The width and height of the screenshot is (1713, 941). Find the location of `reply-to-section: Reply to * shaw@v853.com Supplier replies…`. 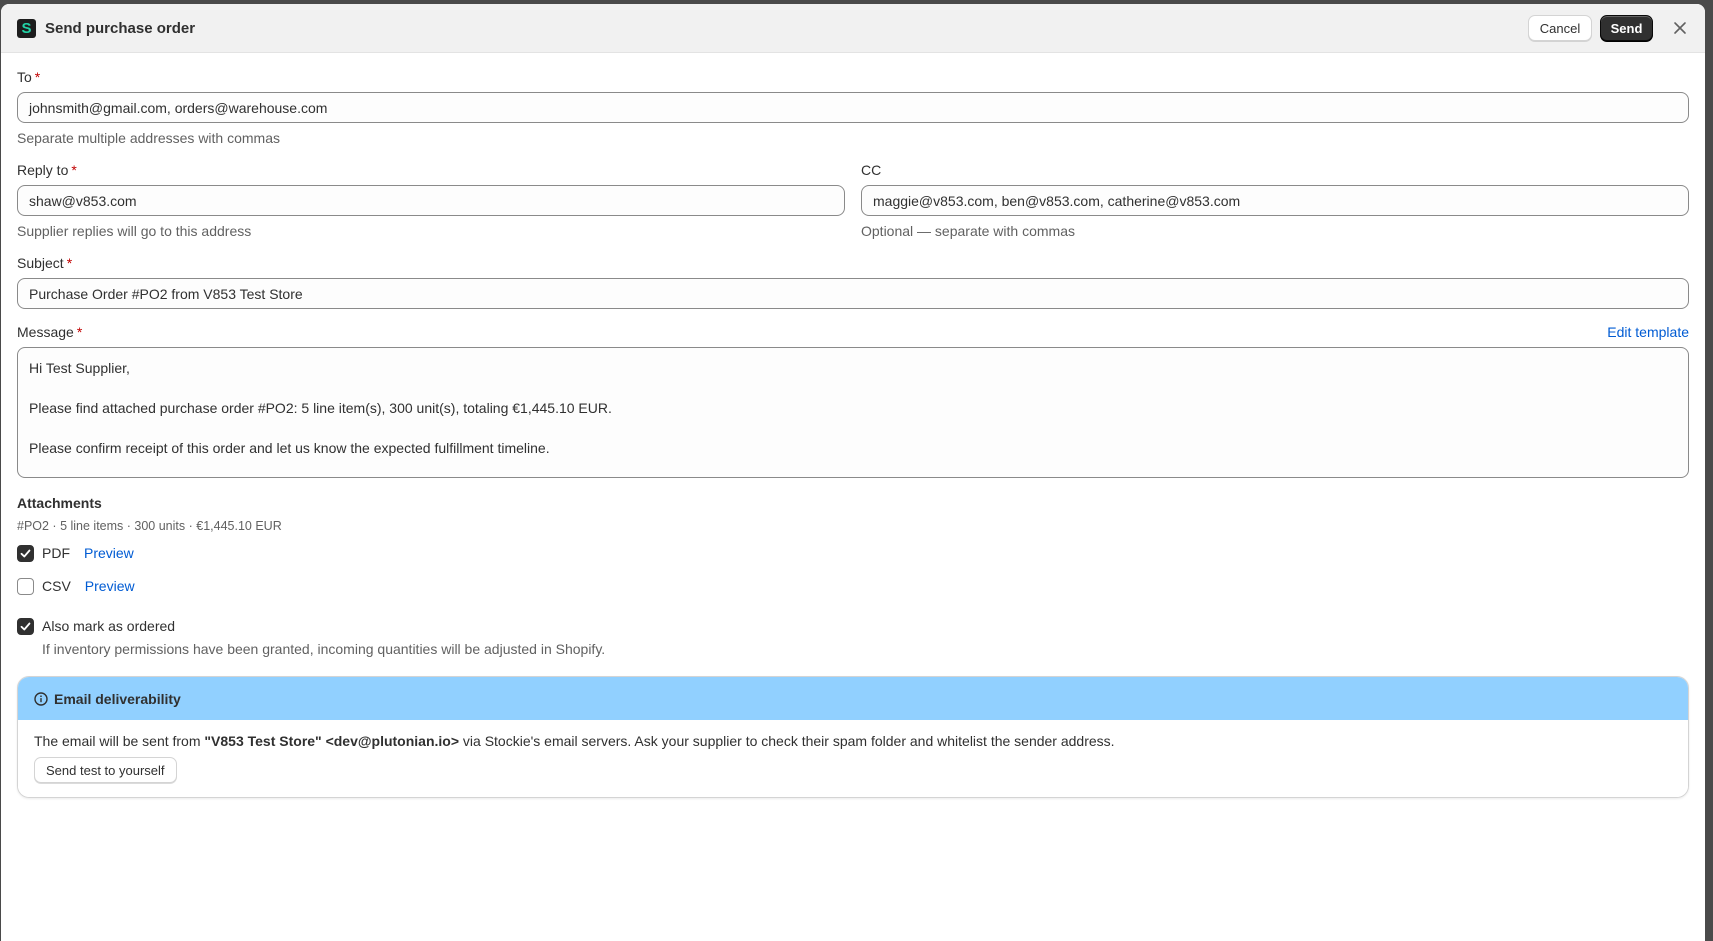

reply-to-section: Reply to * shaw@v853.com Supplier replies… is located at coordinates (431, 201).